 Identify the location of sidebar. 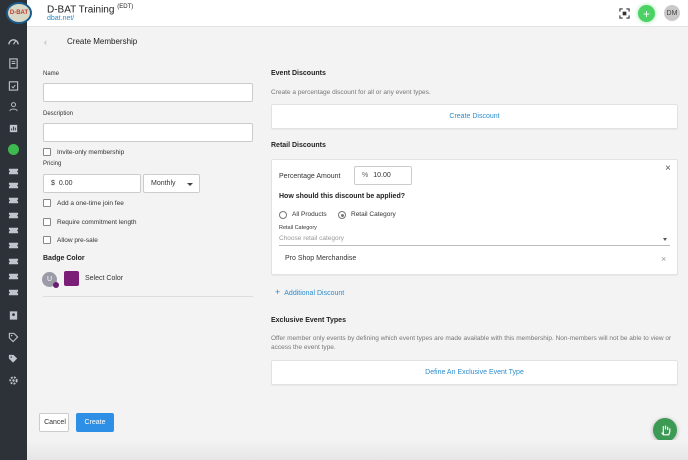
(13, 230).